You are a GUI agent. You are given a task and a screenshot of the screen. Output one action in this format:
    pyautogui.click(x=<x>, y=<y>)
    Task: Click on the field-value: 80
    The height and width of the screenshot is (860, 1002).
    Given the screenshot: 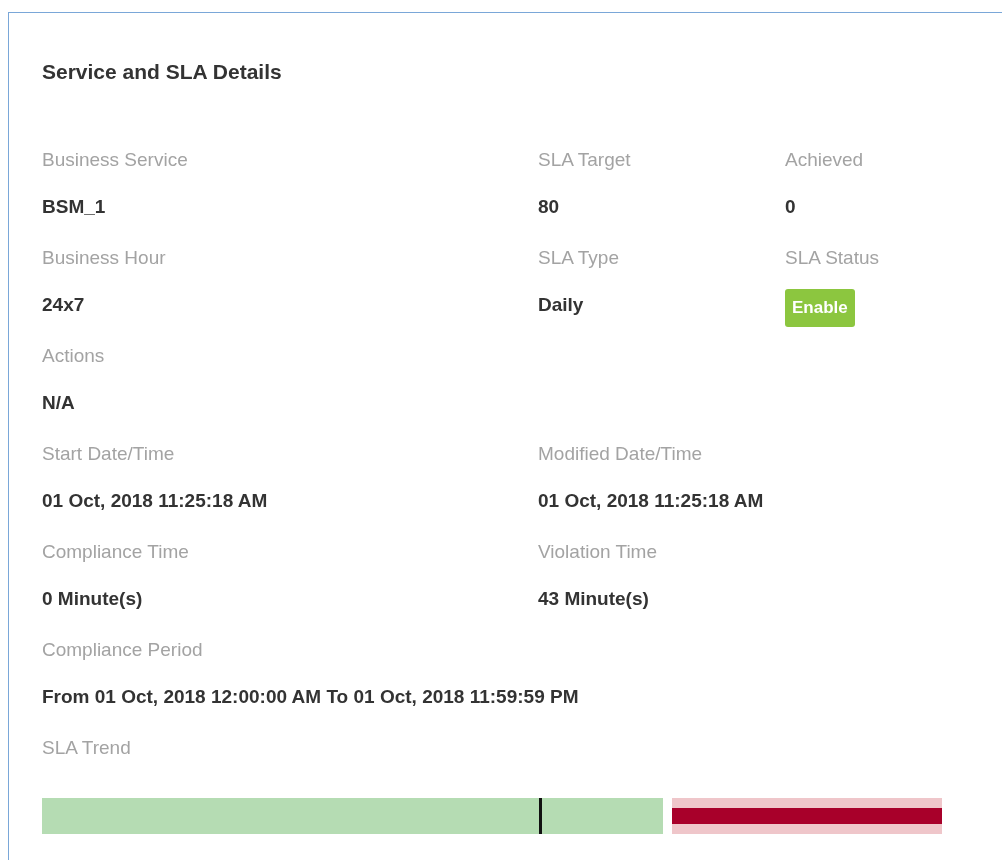 What is the action you would take?
    pyautogui.click(x=549, y=207)
    